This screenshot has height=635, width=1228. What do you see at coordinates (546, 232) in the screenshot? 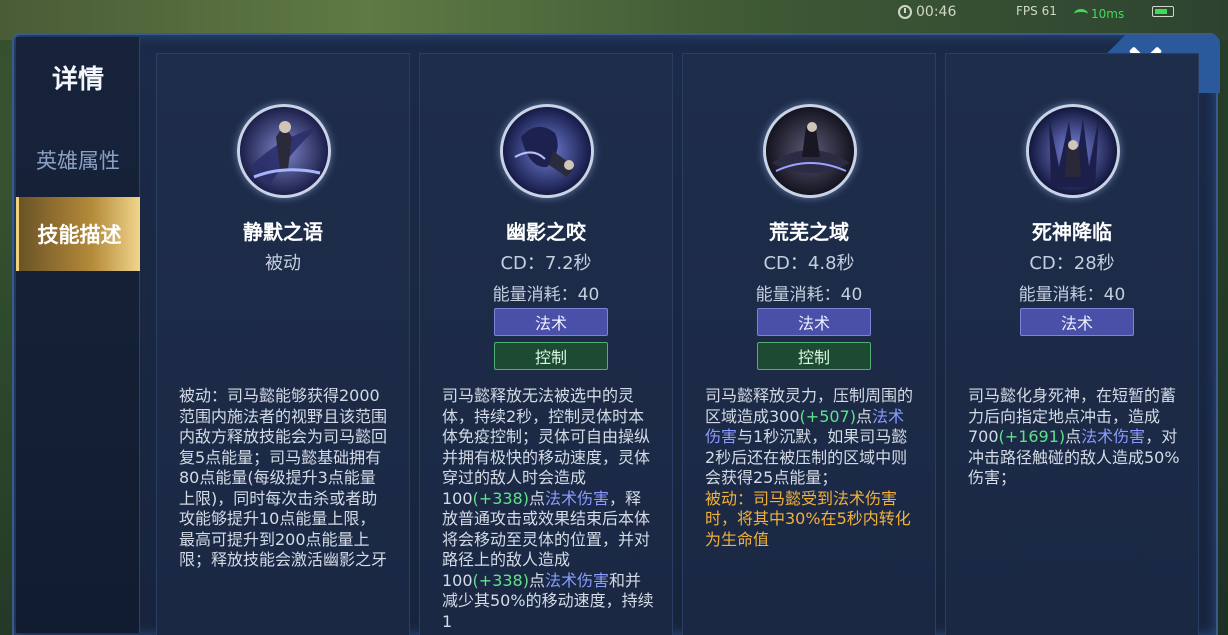
I see `skill-2-name: 幽影之咬` at bounding box center [546, 232].